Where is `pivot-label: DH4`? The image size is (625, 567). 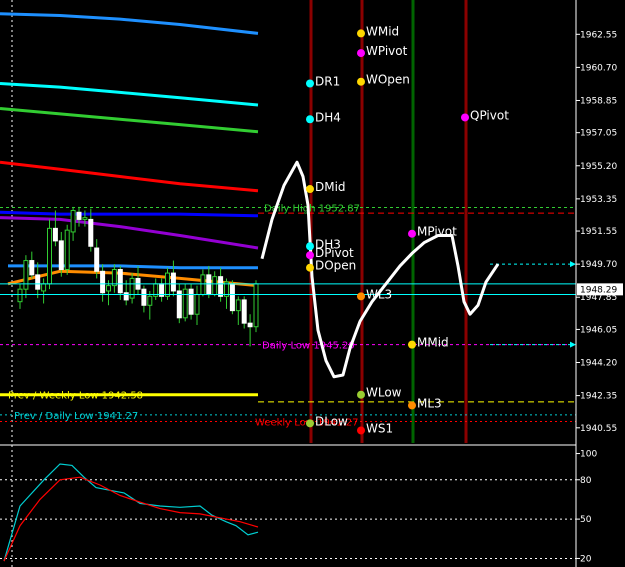 pivot-label: DH4 is located at coordinates (328, 117).